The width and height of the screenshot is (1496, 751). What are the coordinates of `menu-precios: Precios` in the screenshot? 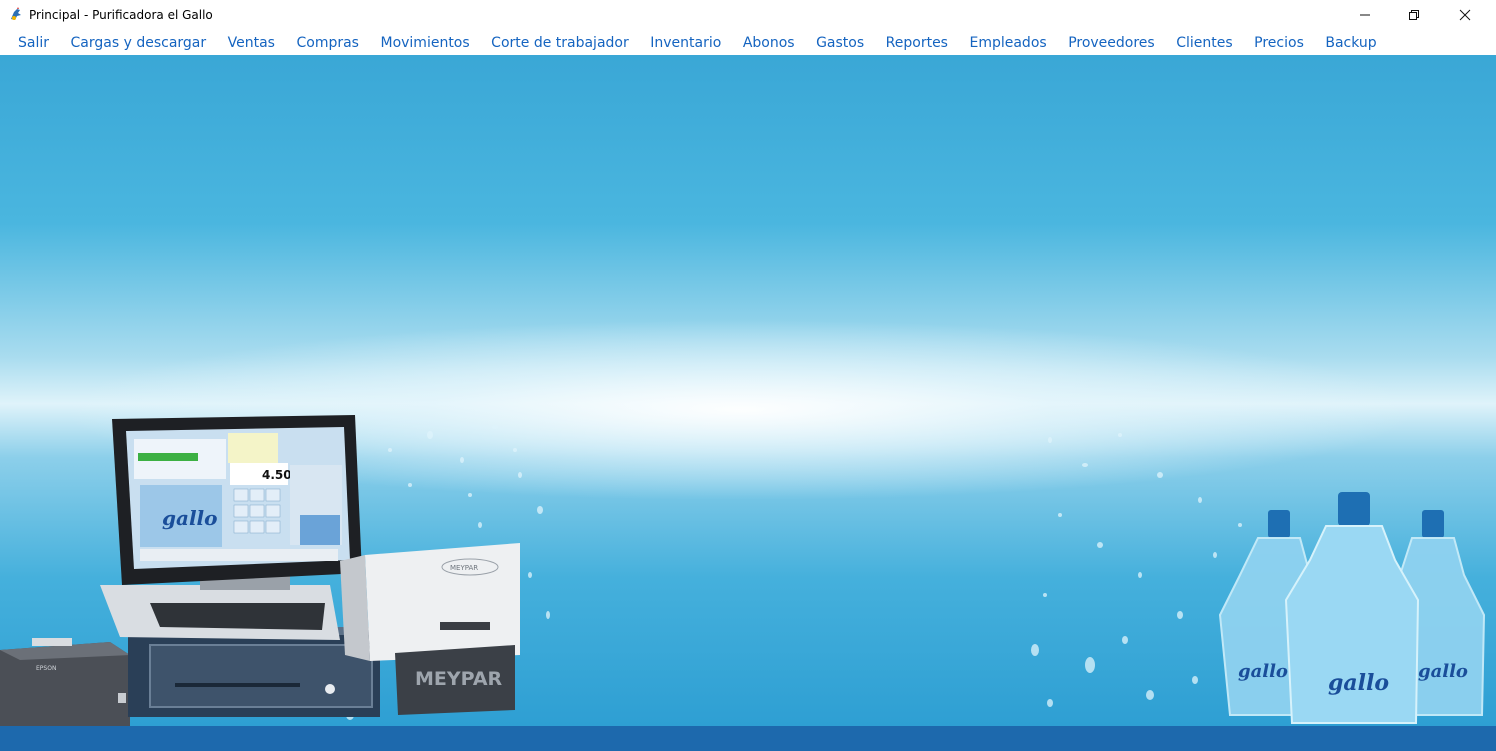 It's located at (1279, 43).